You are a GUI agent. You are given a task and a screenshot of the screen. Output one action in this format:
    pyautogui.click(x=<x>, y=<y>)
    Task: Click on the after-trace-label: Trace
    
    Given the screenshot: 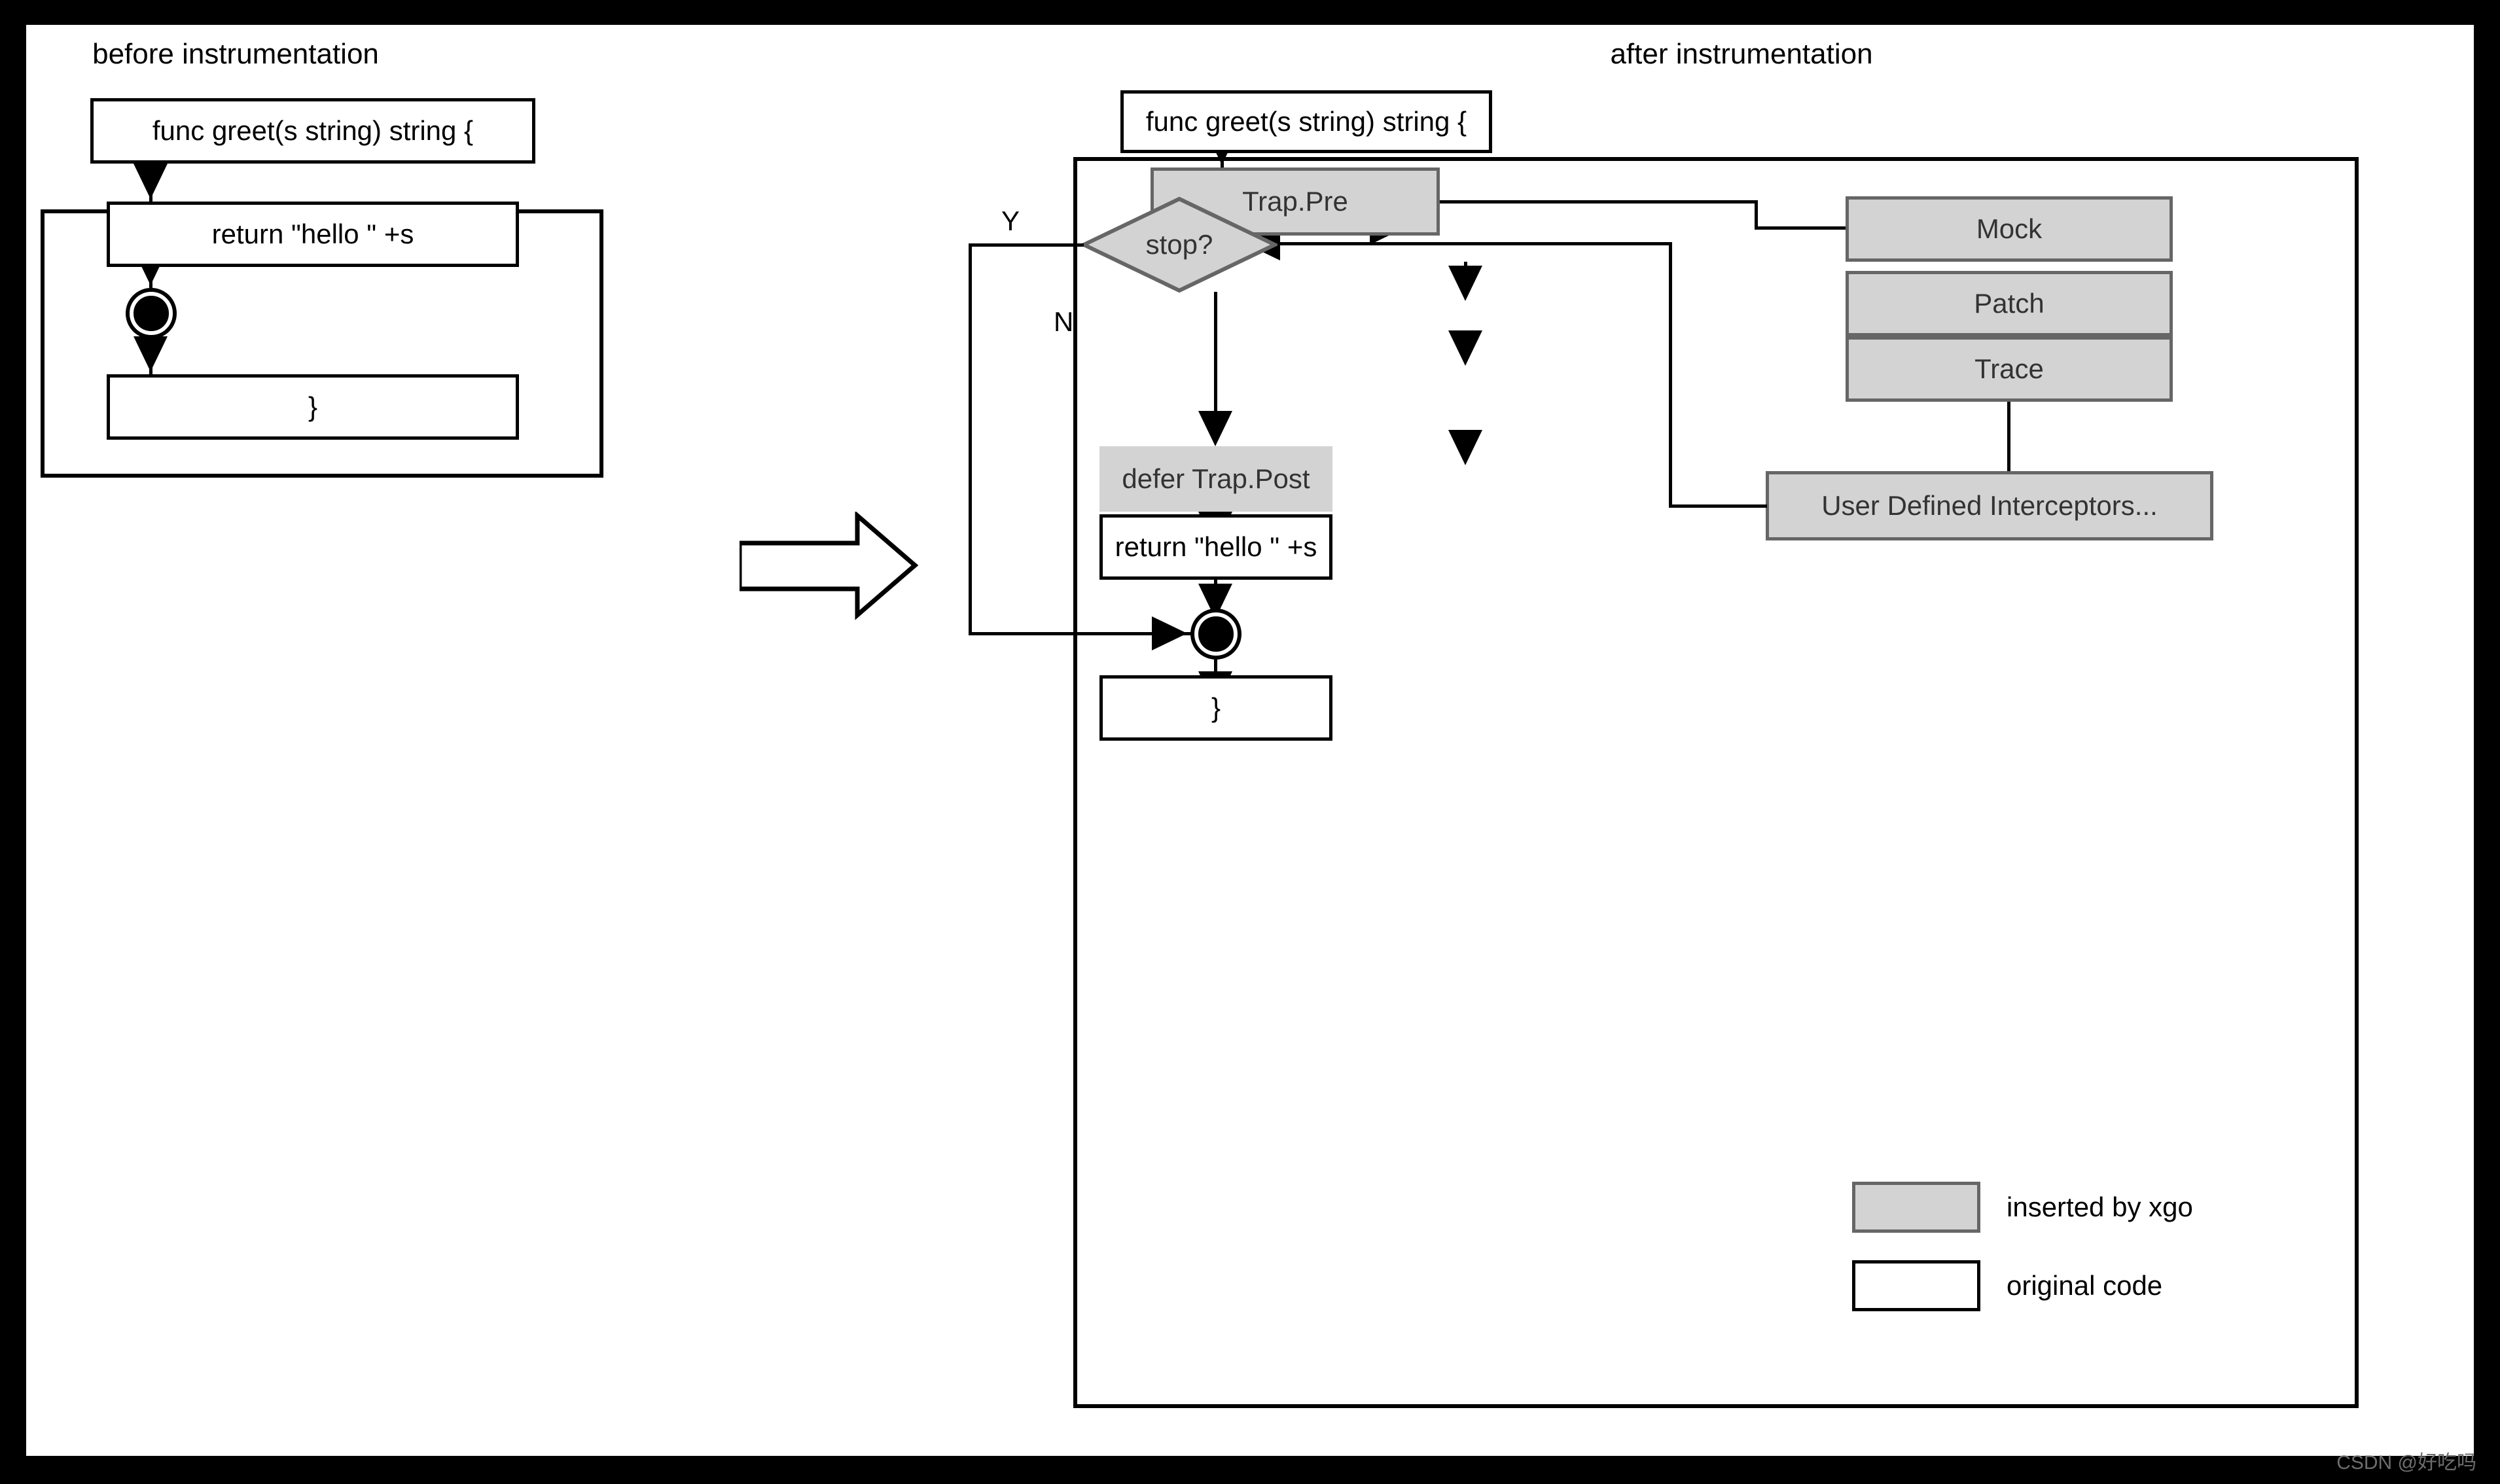 What is the action you would take?
    pyautogui.click(x=2009, y=368)
    